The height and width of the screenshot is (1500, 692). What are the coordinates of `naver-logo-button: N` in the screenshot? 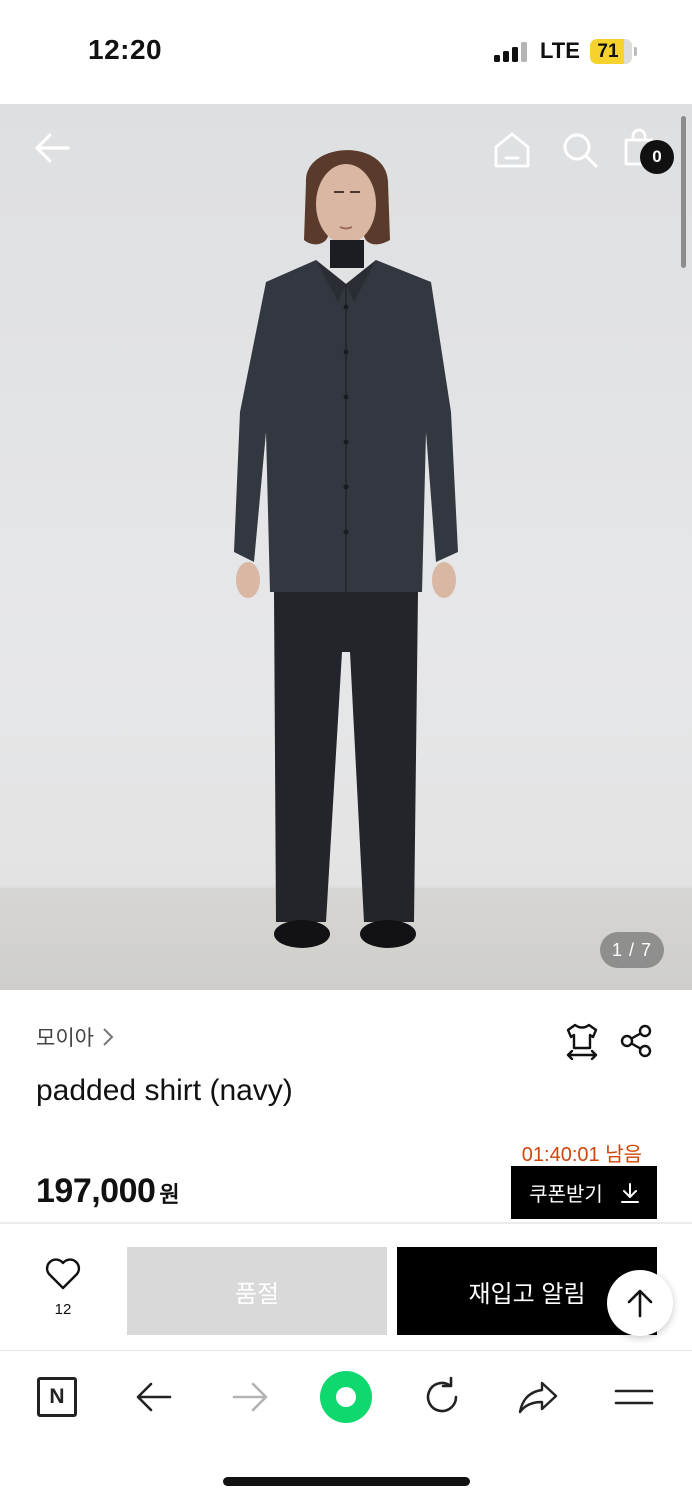 It's located at (57, 1397).